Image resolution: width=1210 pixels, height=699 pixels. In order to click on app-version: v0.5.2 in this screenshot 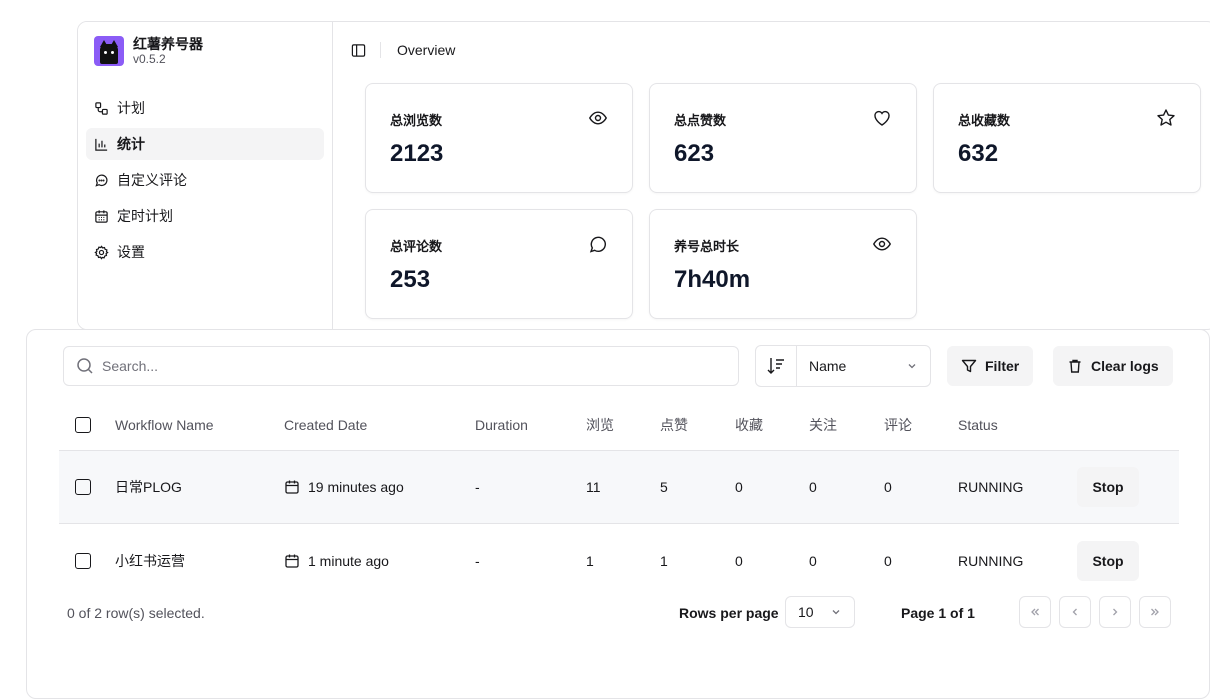, I will do `click(149, 59)`.